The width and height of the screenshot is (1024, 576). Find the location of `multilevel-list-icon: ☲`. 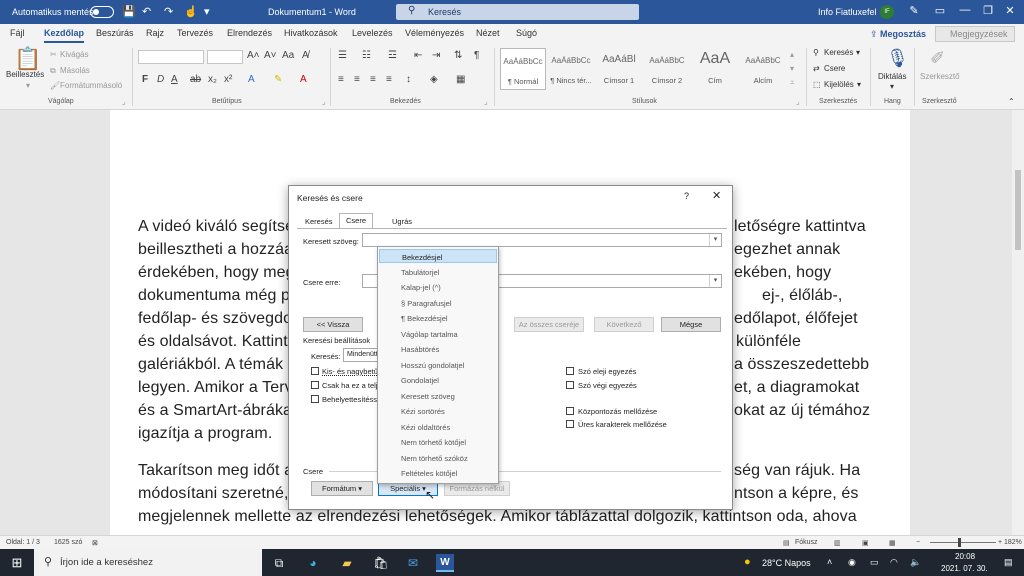

multilevel-list-icon: ☲ is located at coordinates (392, 55).